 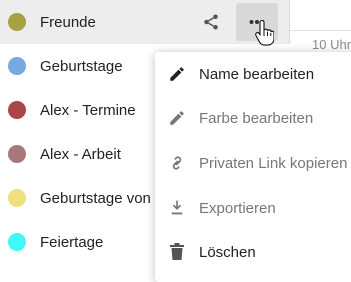 What do you see at coordinates (88, 110) in the screenshot?
I see `calendar-name: Alex - Termine` at bounding box center [88, 110].